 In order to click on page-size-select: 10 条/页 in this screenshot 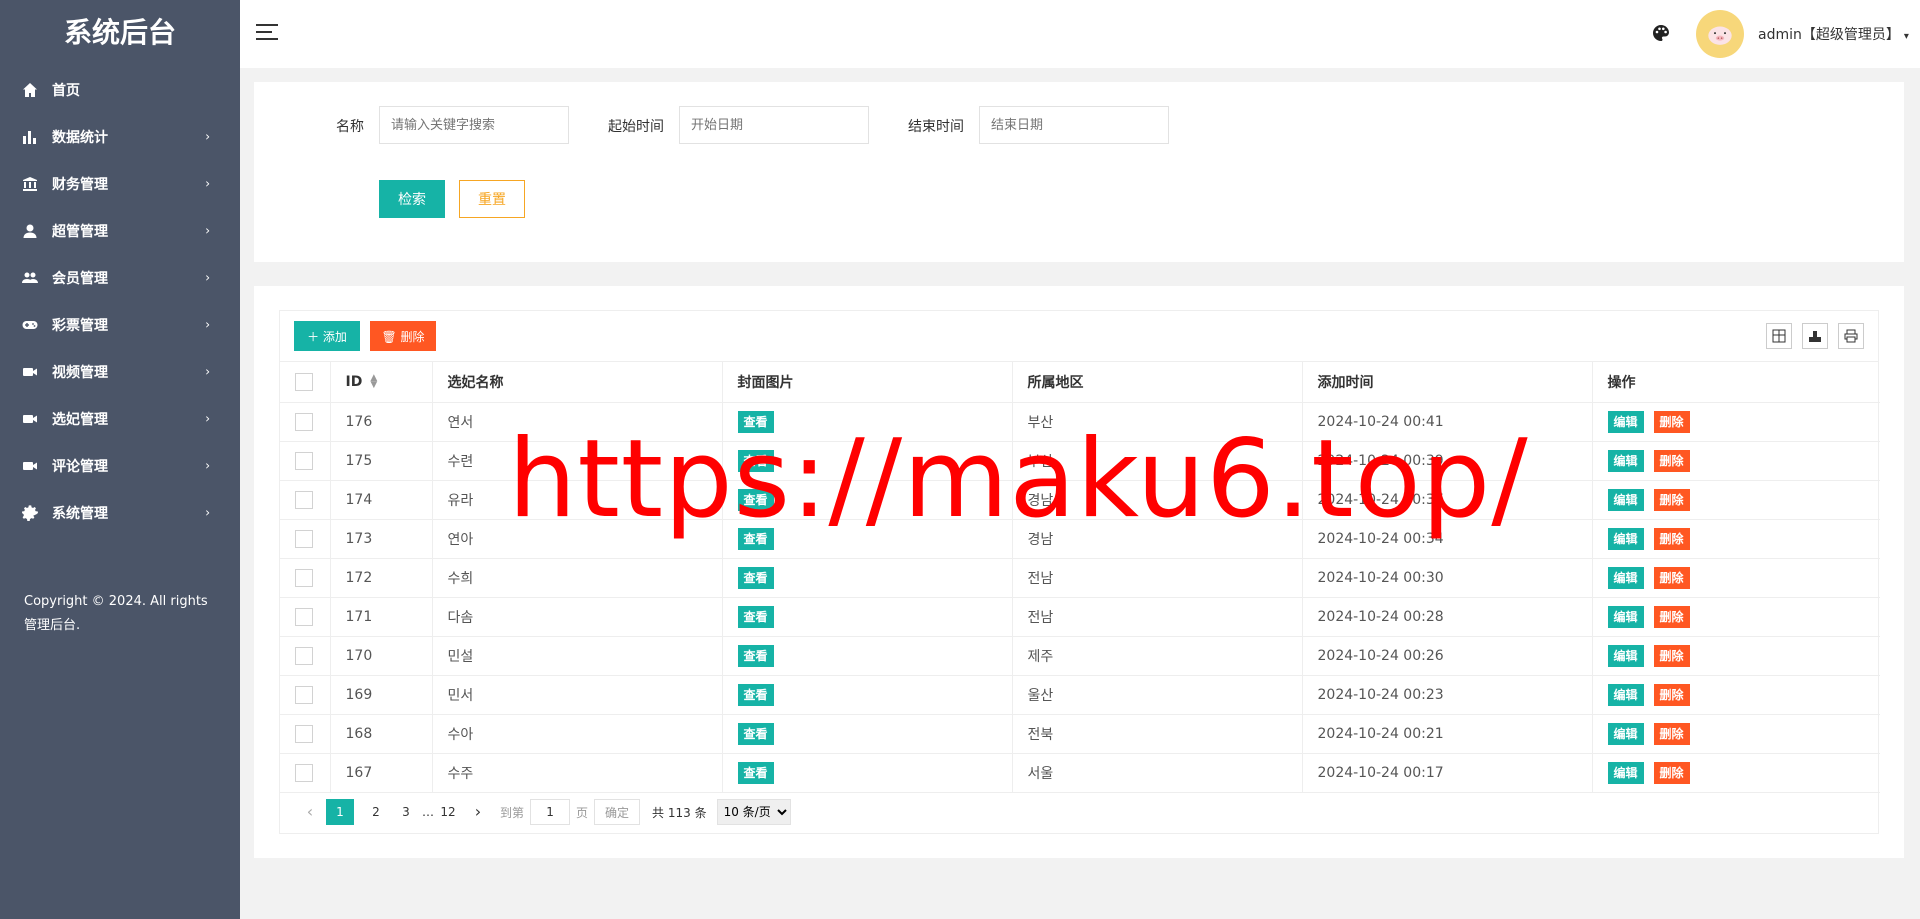, I will do `click(753, 812)`.